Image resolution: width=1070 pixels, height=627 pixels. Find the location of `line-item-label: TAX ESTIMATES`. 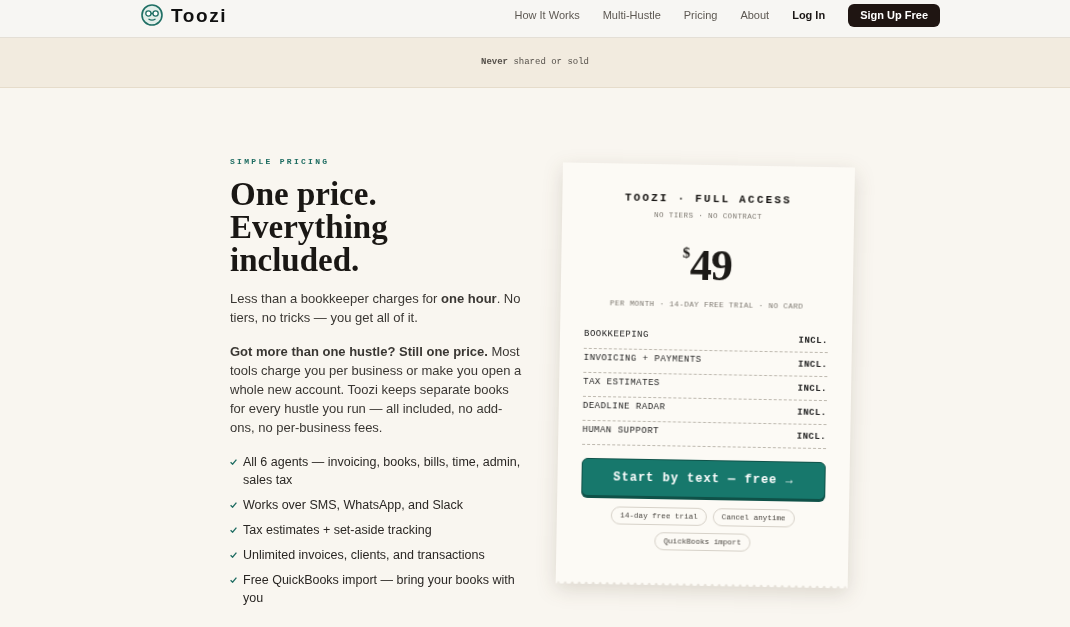

line-item-label: TAX ESTIMATES is located at coordinates (621, 384).